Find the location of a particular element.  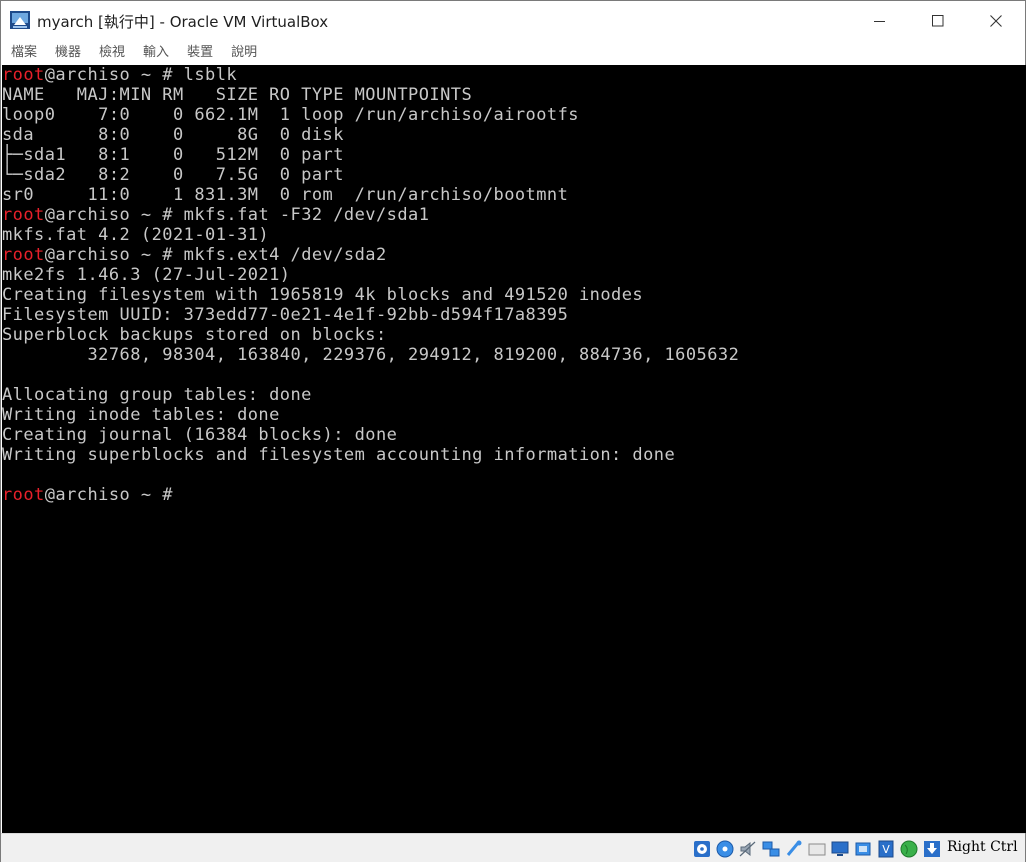

command-text: mkfs.ext4 /dev/sda2 is located at coordinates (285, 255).